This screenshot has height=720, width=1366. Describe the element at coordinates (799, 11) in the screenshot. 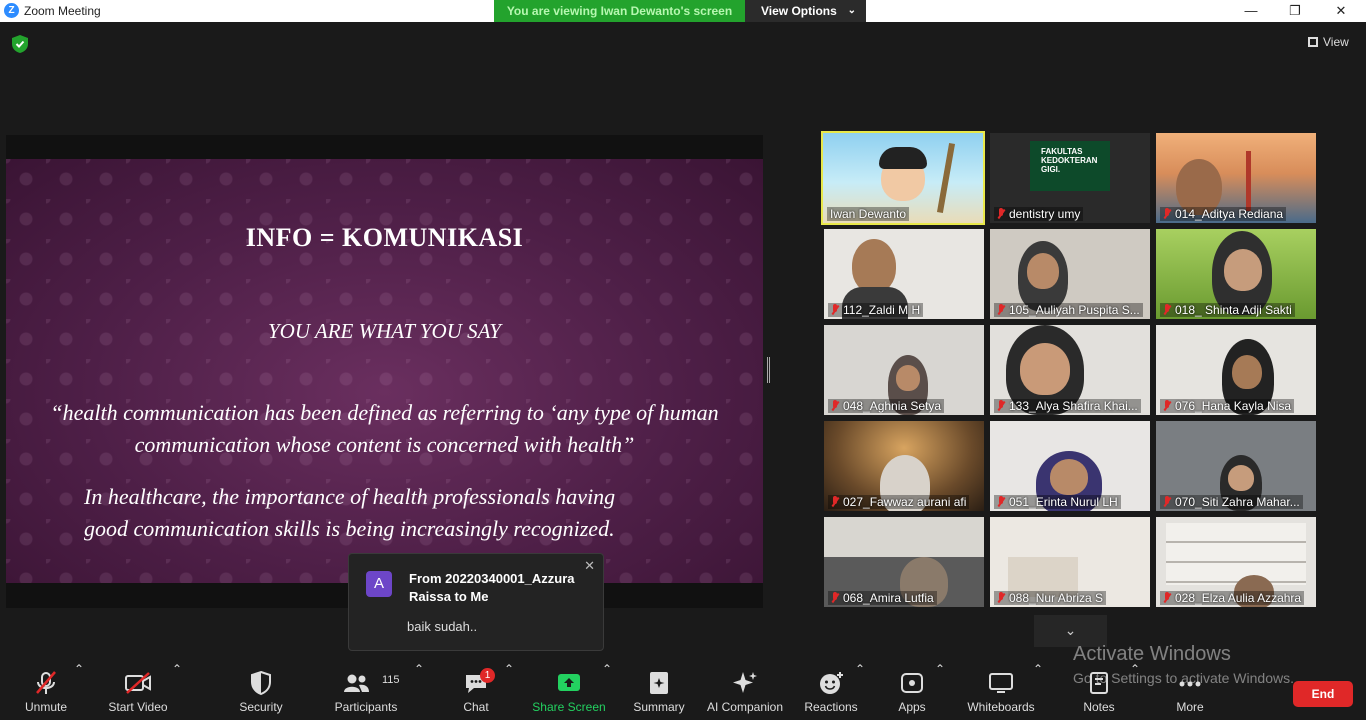

I see `view-options-label: View Options` at that location.